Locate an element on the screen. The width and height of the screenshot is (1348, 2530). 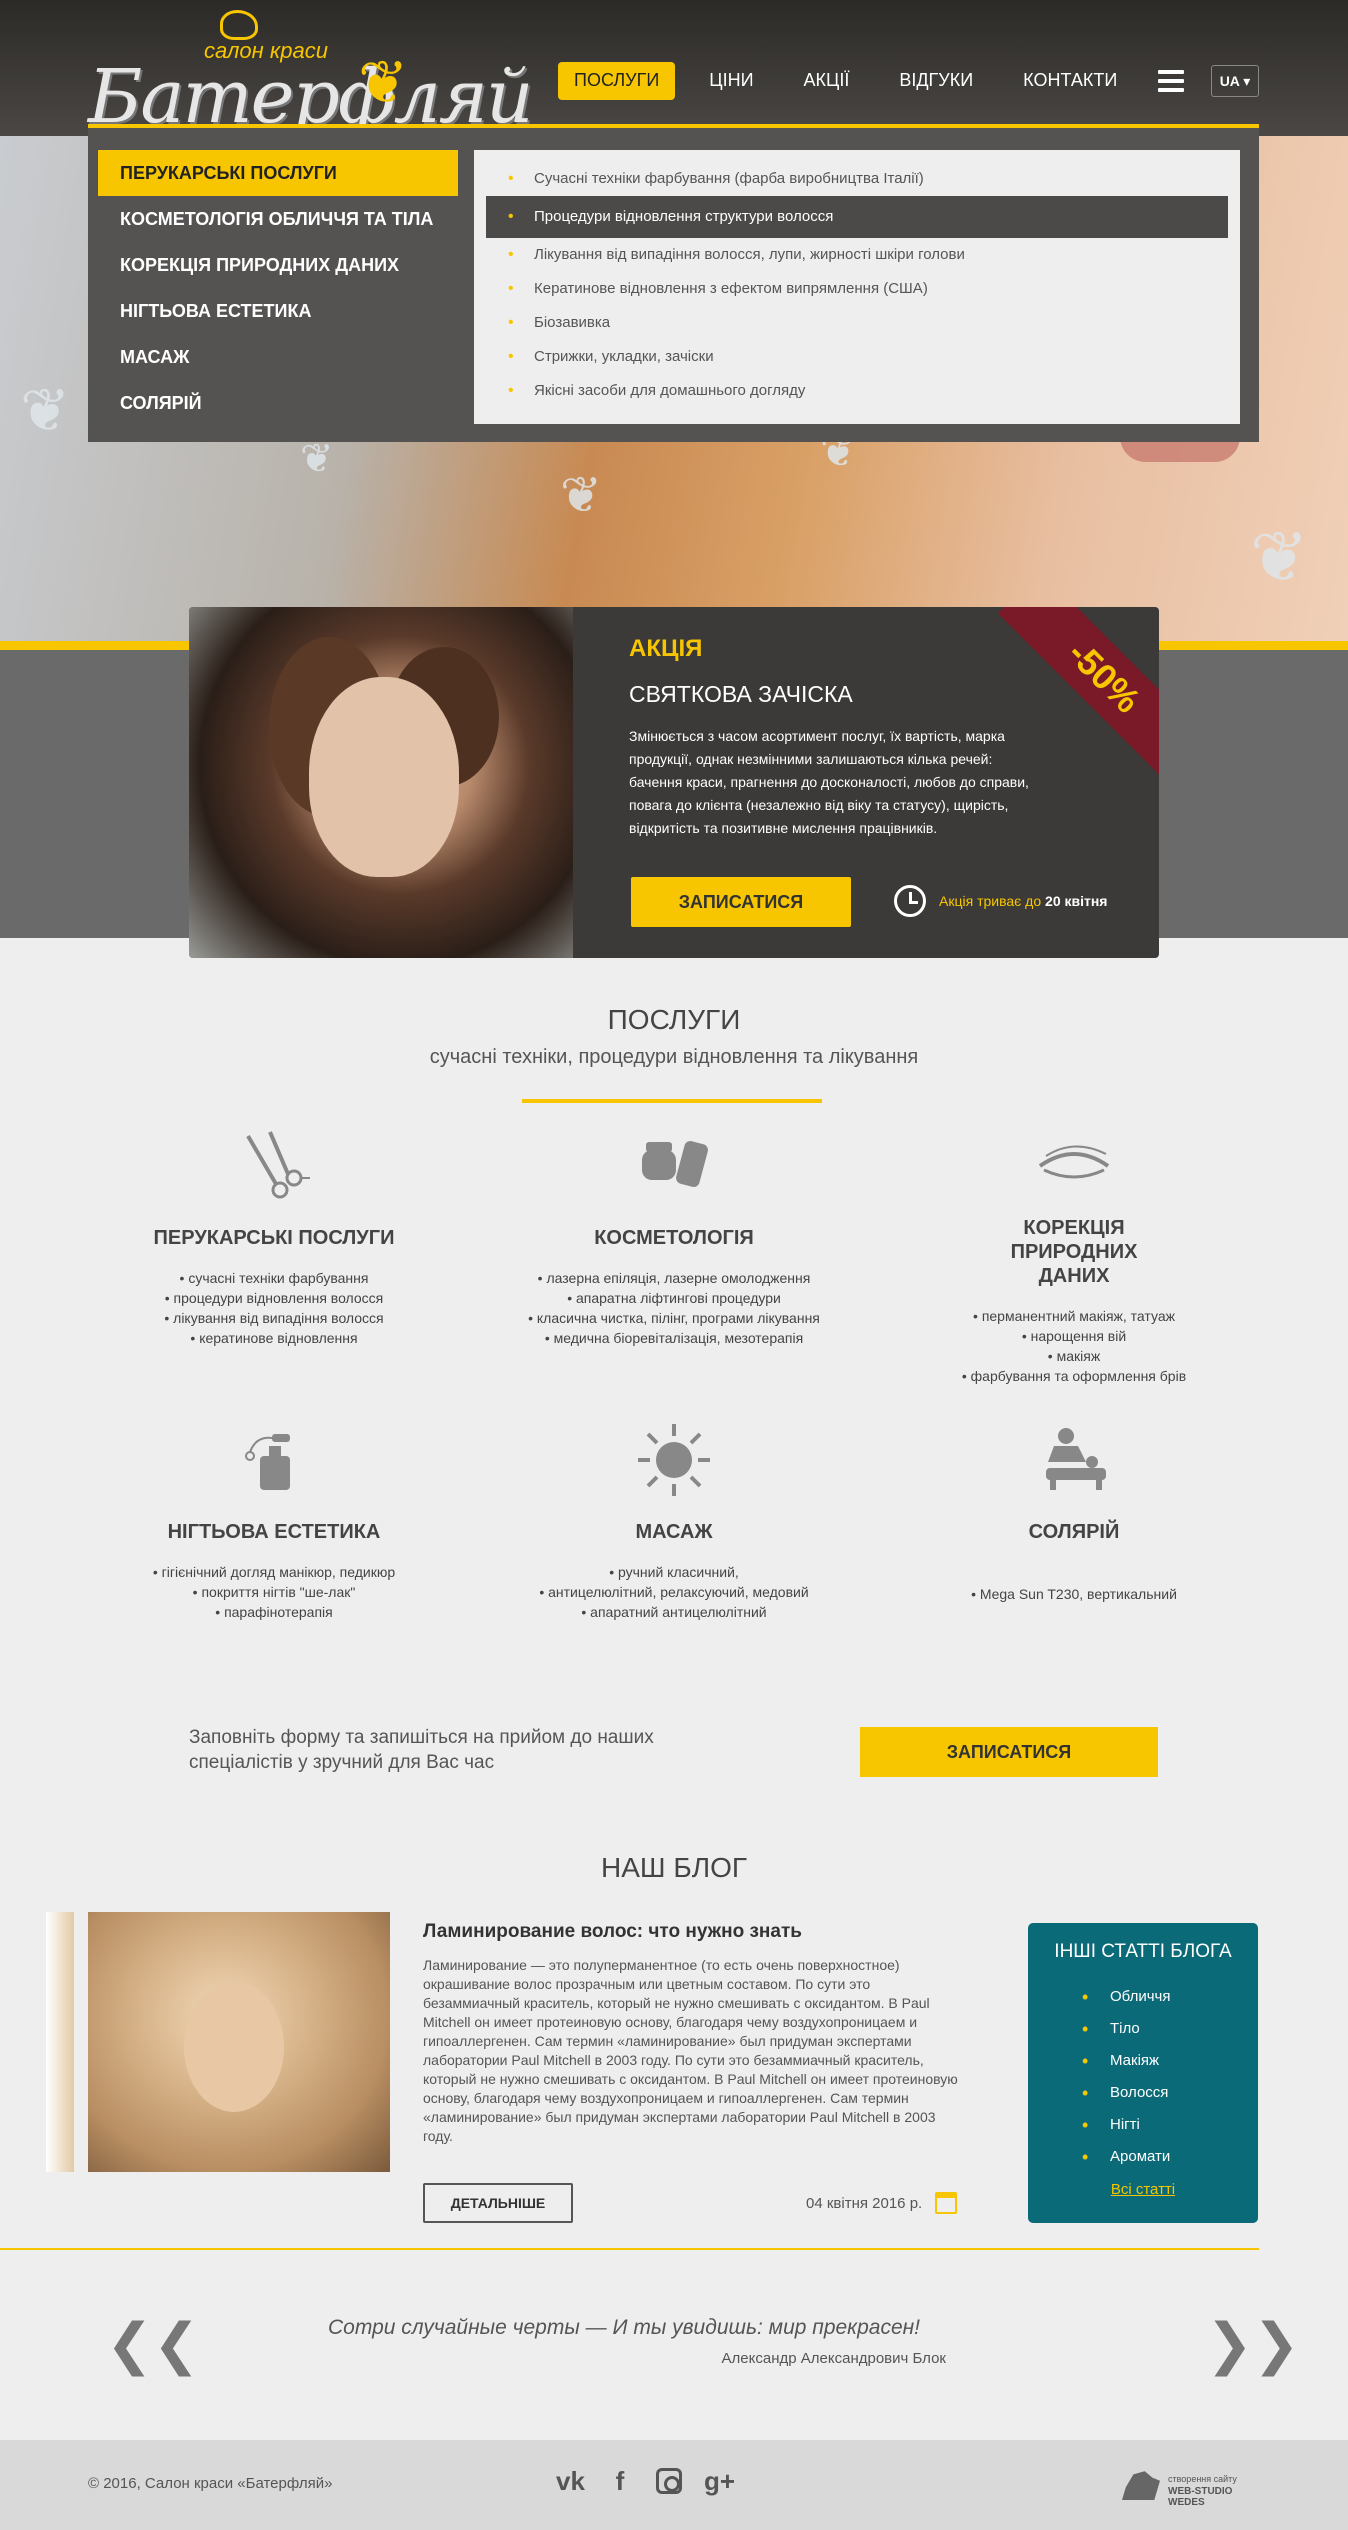
quote-author: Александр Александрович Блок is located at coordinates (833, 2358).